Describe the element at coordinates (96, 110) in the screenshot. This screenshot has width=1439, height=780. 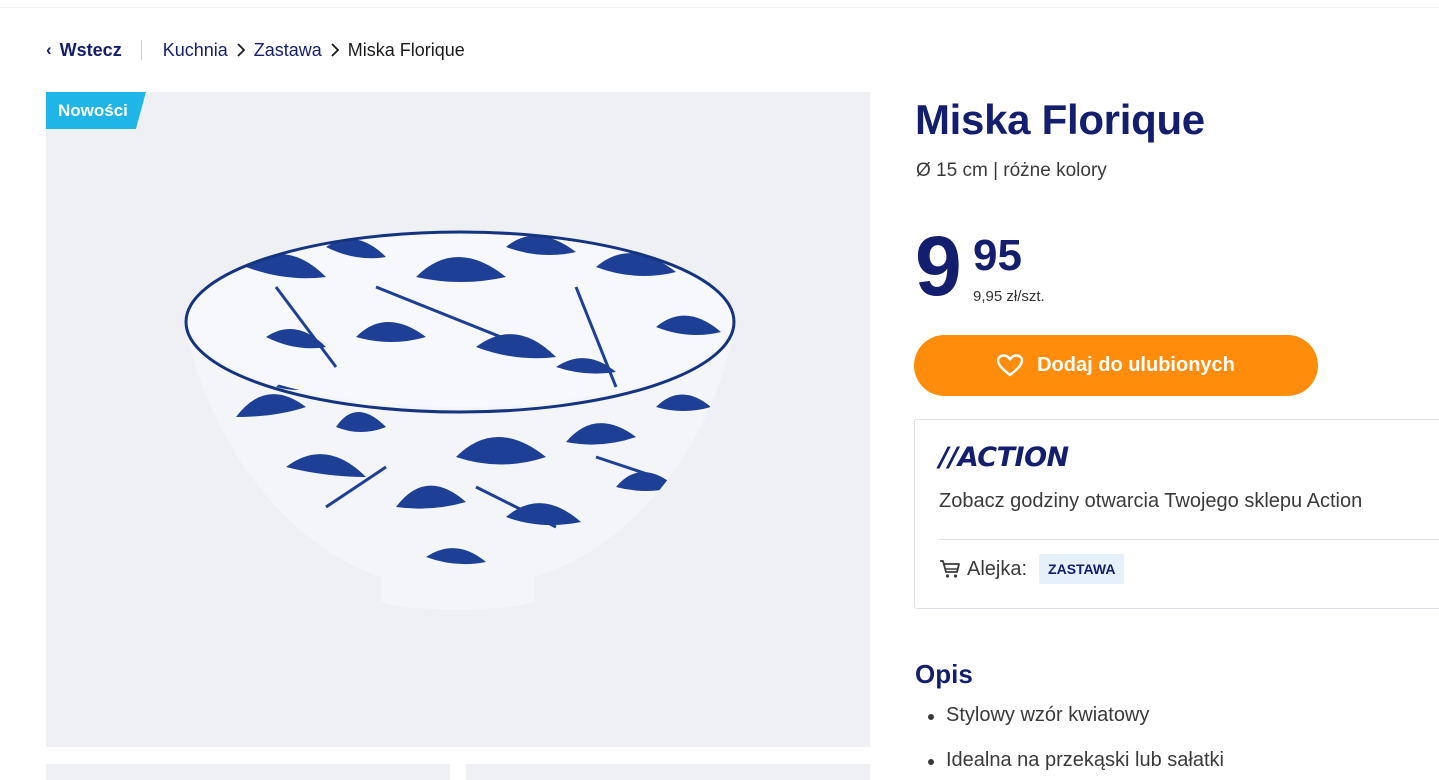
I see `new-badge: Nowości` at that location.